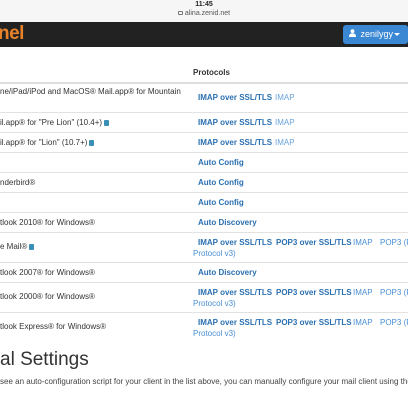 This screenshot has height=411, width=408. What do you see at coordinates (47, 296) in the screenshot?
I see `client-name: tlook 2000® for Windows®` at bounding box center [47, 296].